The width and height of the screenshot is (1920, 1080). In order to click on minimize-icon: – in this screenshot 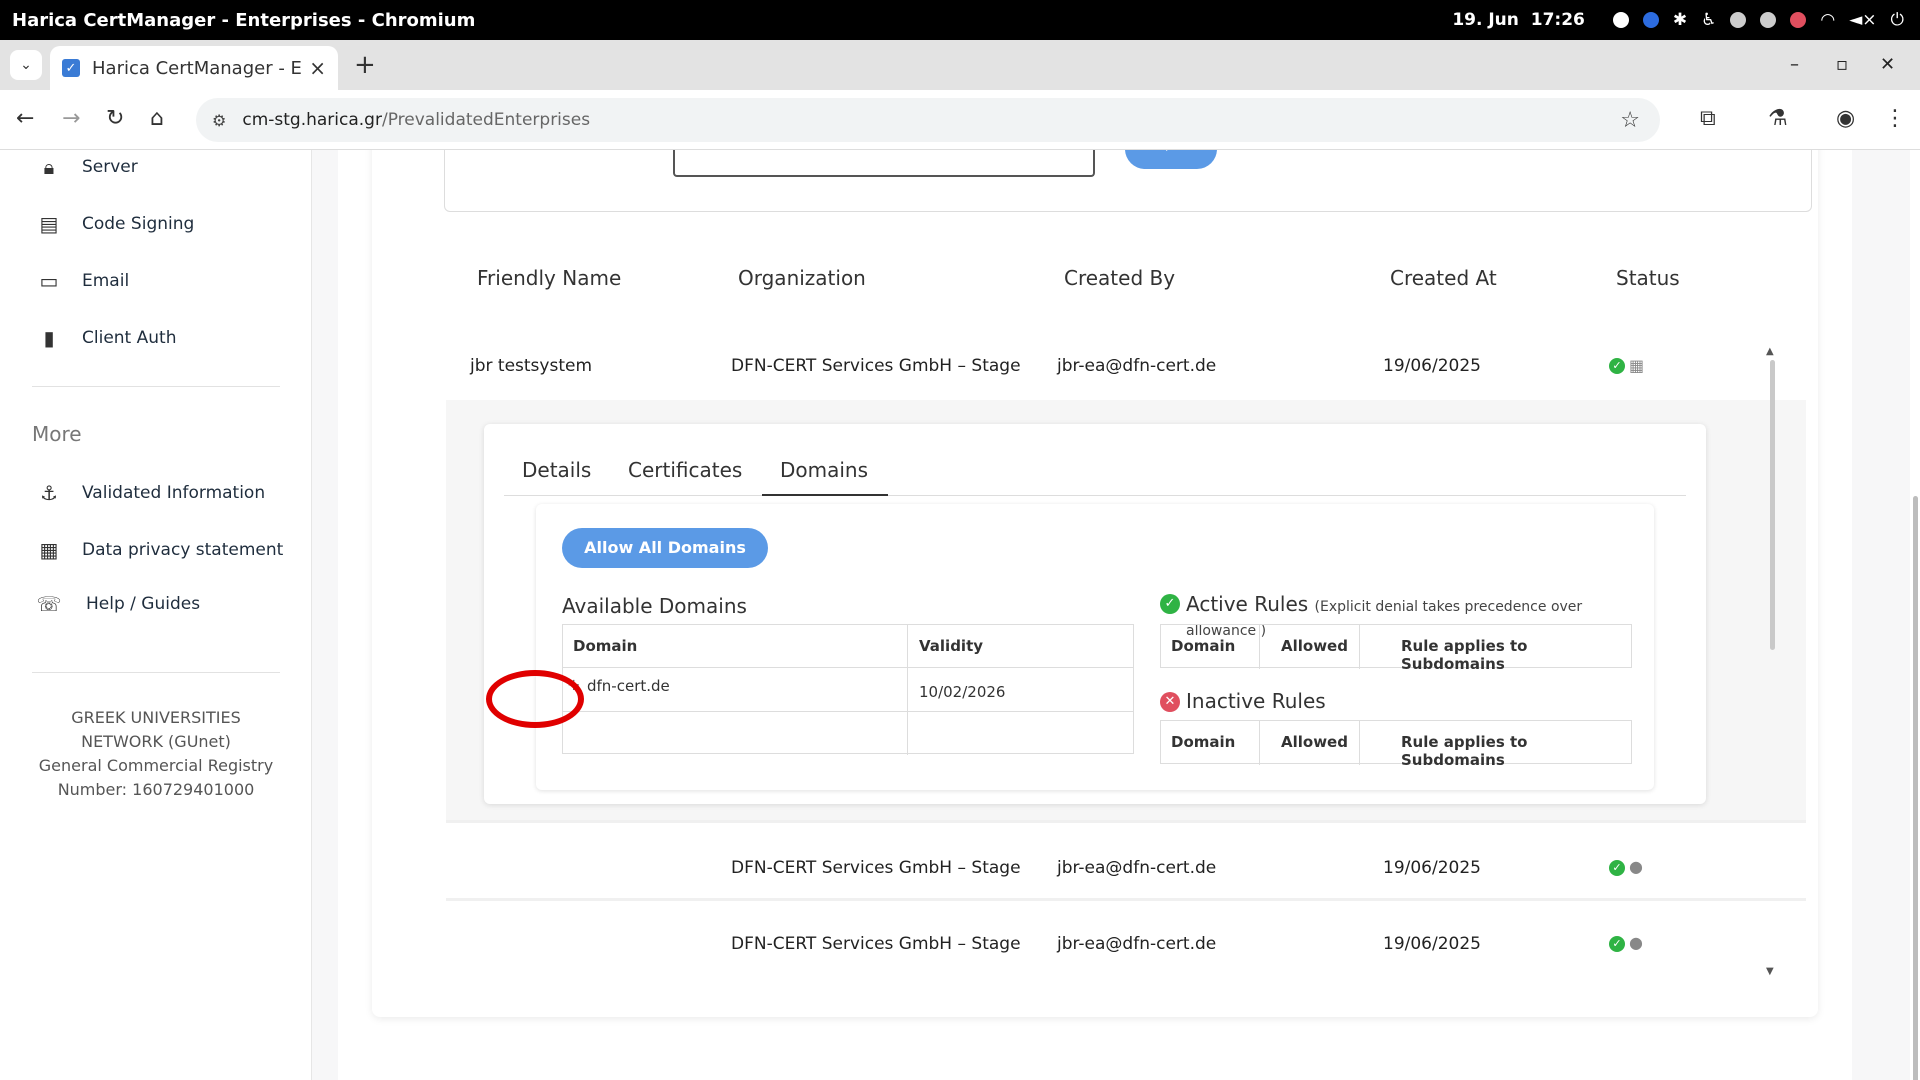, I will do `click(1794, 64)`.